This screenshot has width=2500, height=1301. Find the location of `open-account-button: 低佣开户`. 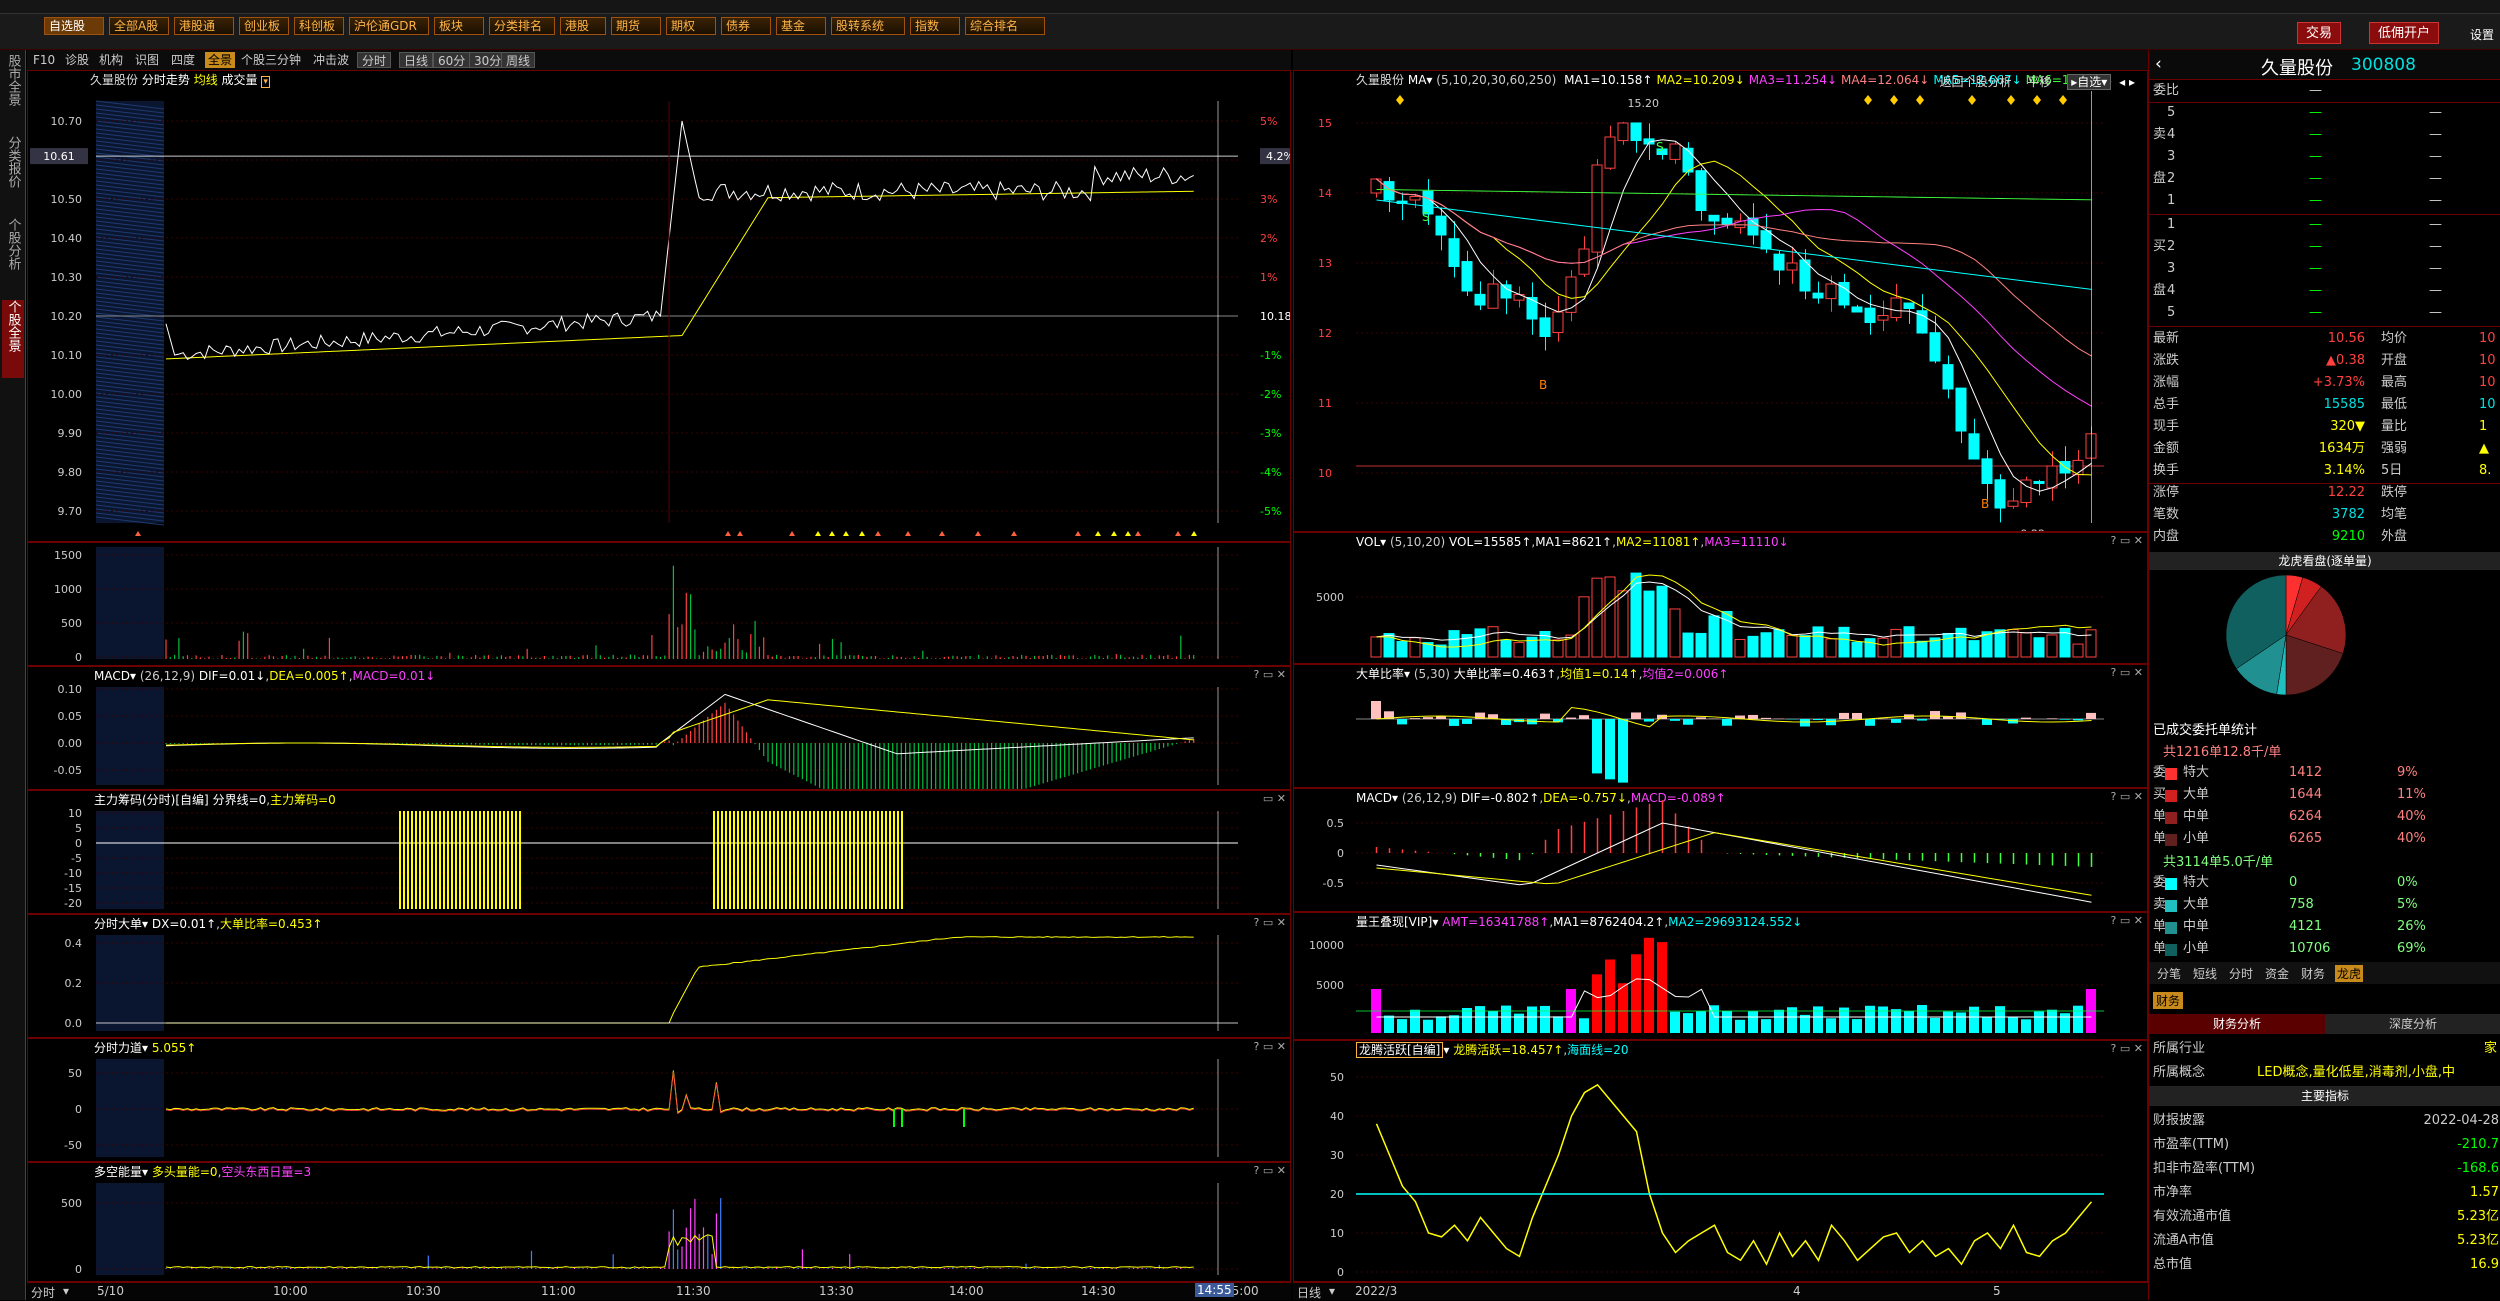

open-account-button: 低佣开户 is located at coordinates (2404, 33).